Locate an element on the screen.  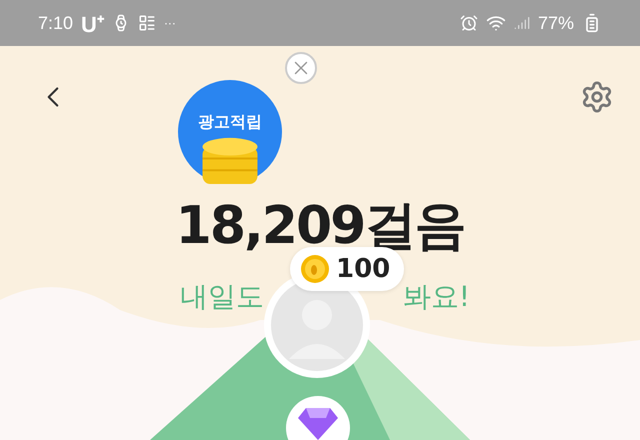
close-button is located at coordinates (301, 68).